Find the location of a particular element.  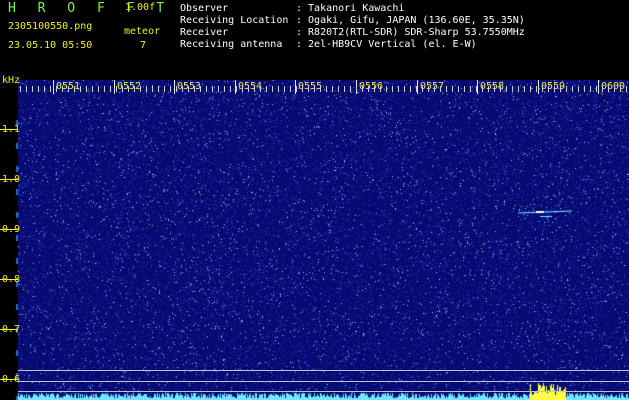

observer-value: : Takanori Kawachi is located at coordinates (350, 8).